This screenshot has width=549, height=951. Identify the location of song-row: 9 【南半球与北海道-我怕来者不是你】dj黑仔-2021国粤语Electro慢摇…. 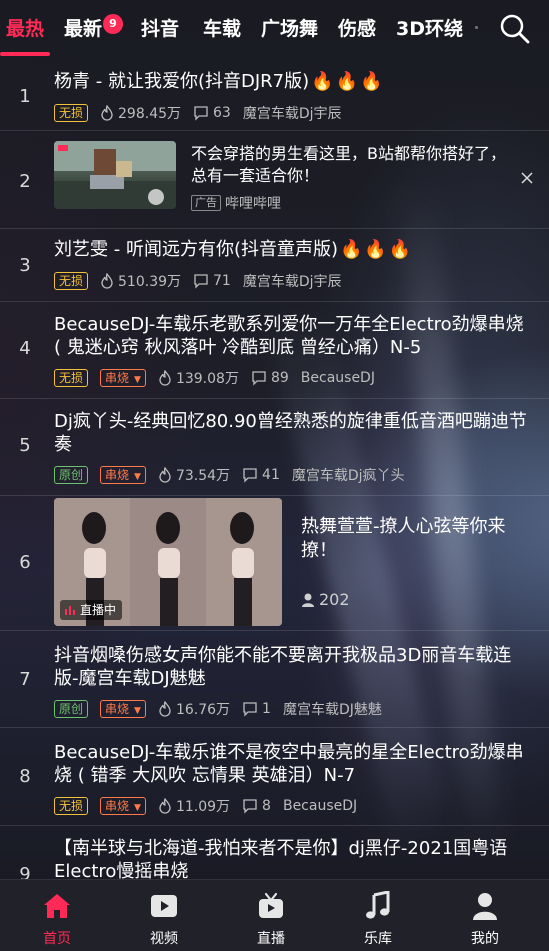
(274, 856).